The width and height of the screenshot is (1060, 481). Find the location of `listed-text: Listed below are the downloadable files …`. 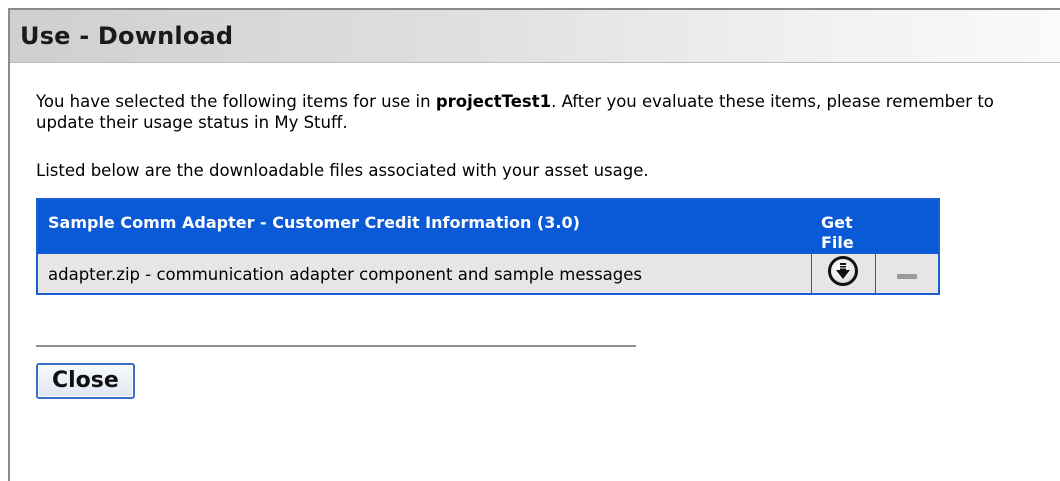

listed-text: Listed below are the downloadable files … is located at coordinates (342, 170).